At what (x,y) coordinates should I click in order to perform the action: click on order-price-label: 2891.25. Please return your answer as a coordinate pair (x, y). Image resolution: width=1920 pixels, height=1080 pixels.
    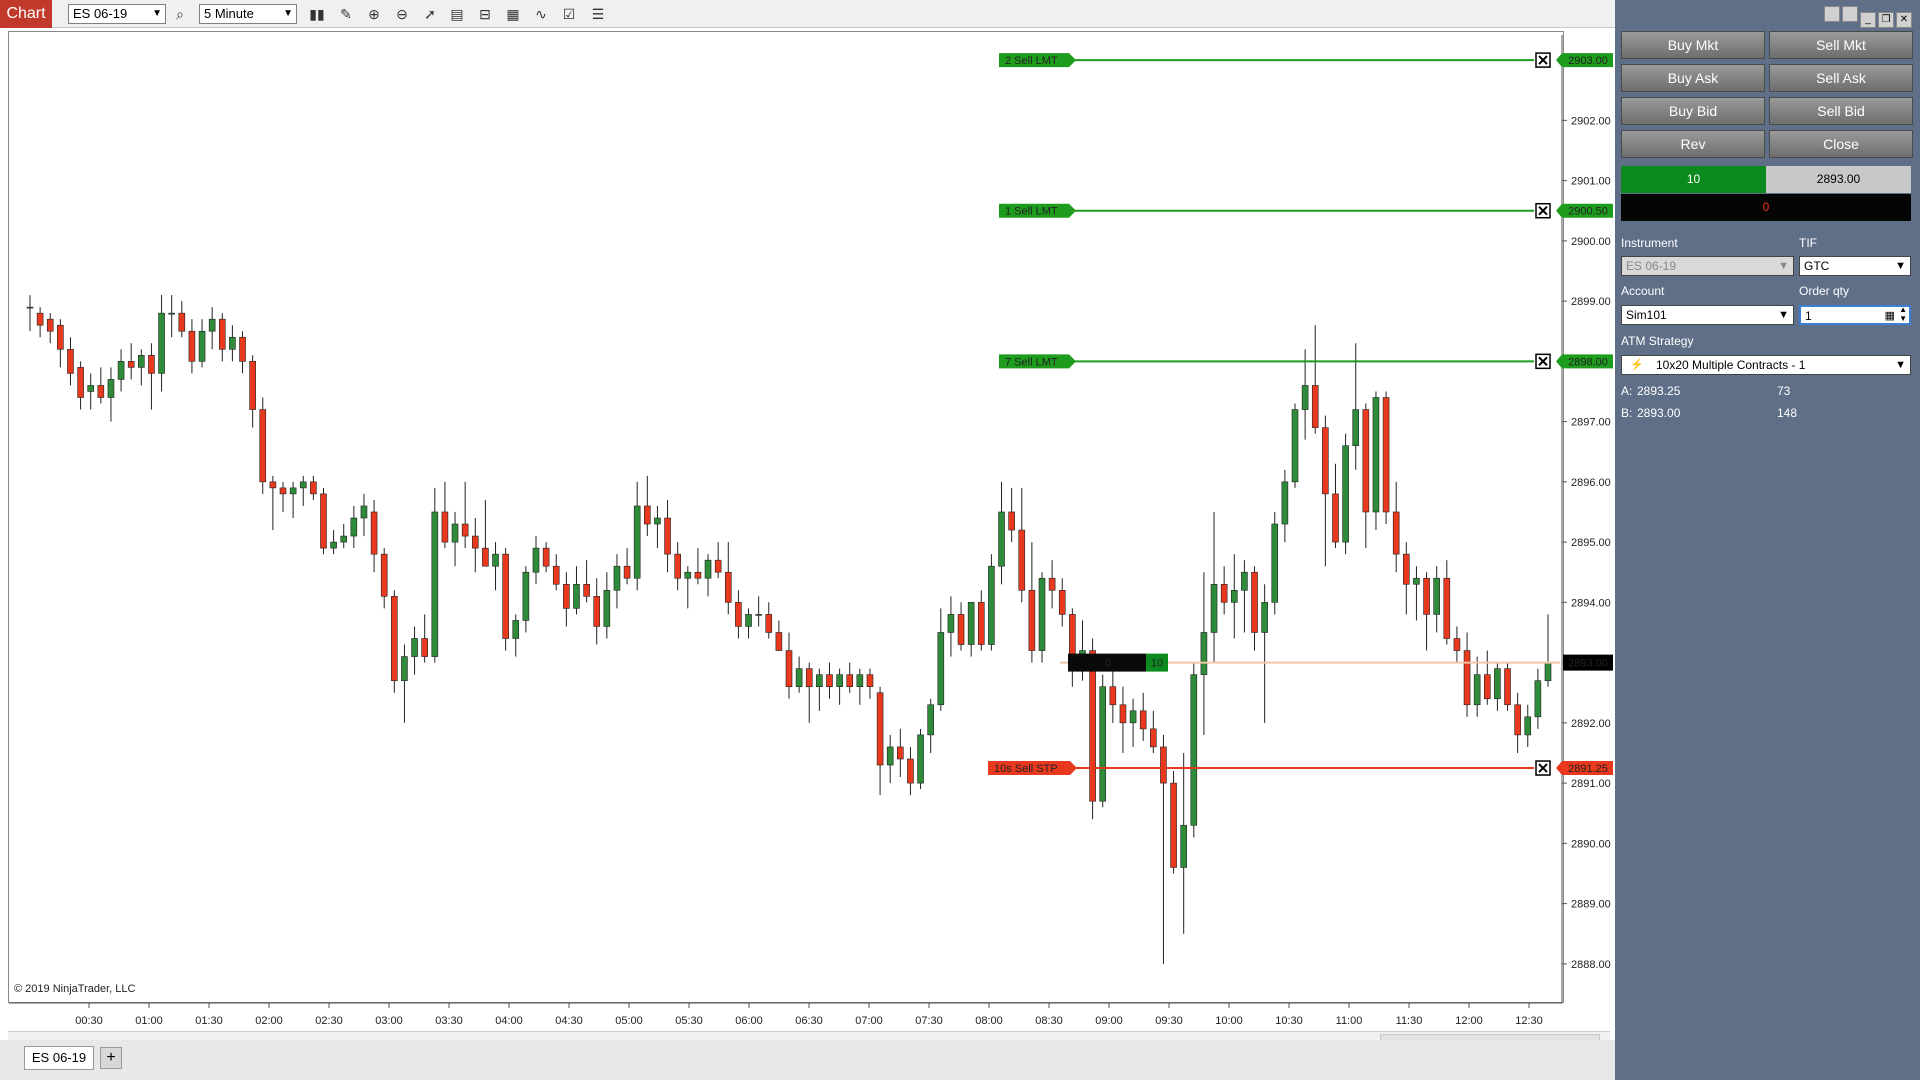
    Looking at the image, I should click on (1588, 769).